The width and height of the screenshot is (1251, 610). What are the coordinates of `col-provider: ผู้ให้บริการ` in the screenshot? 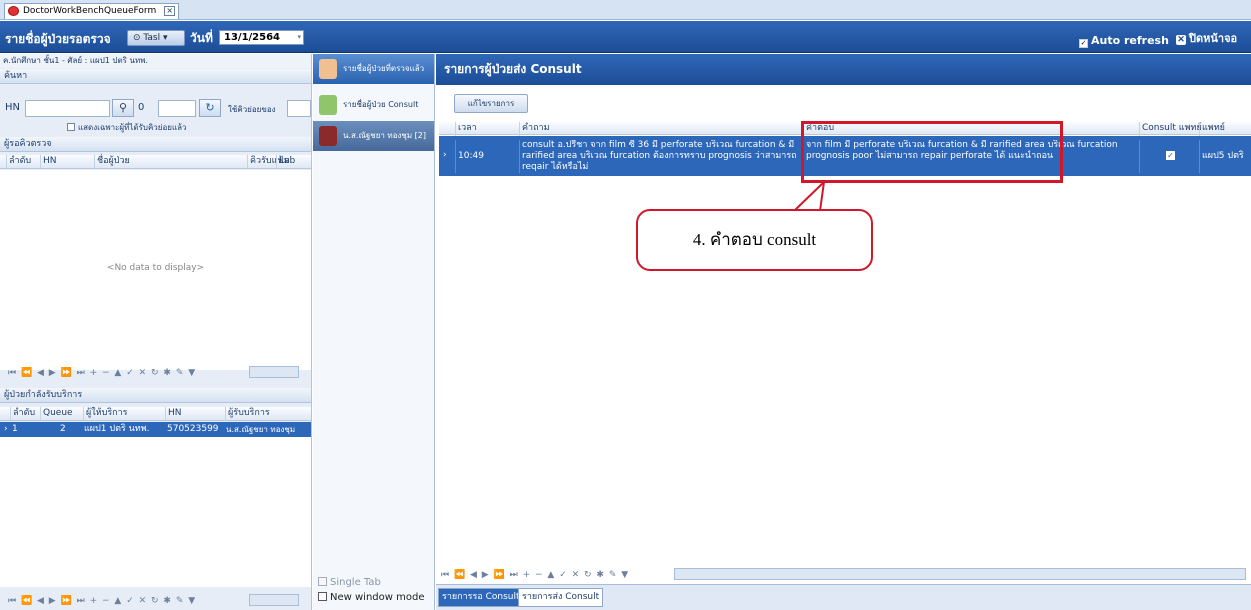 It's located at (105, 414).